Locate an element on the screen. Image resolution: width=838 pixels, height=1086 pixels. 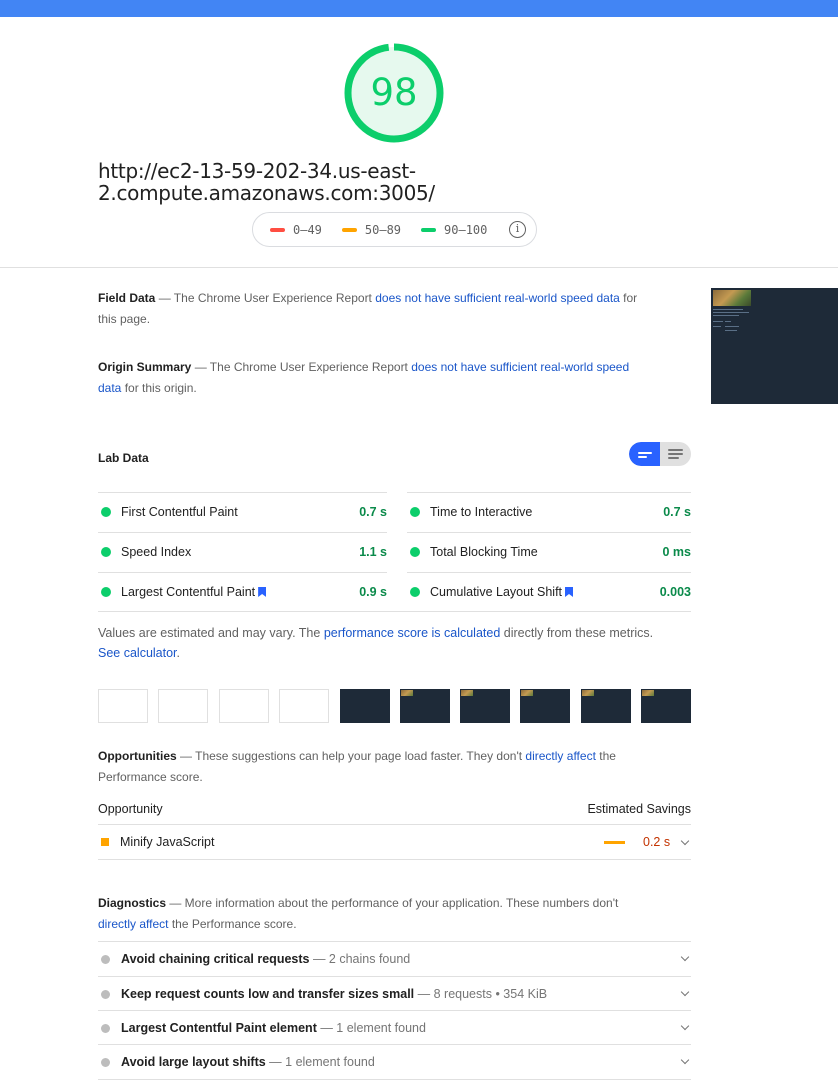
origin-summary-suffix: for this origin. is located at coordinates (159, 388).